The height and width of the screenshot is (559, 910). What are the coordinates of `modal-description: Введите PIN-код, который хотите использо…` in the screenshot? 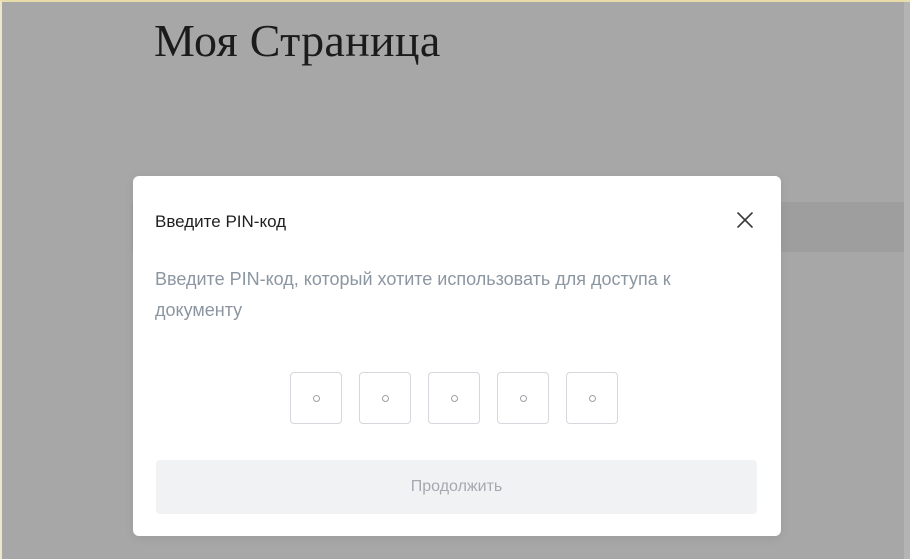 It's located at (413, 294).